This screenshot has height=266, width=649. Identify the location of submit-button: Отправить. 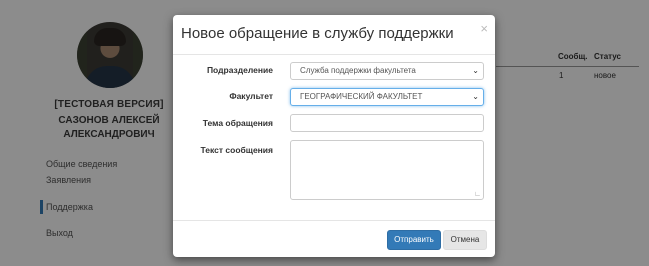
(414, 240).